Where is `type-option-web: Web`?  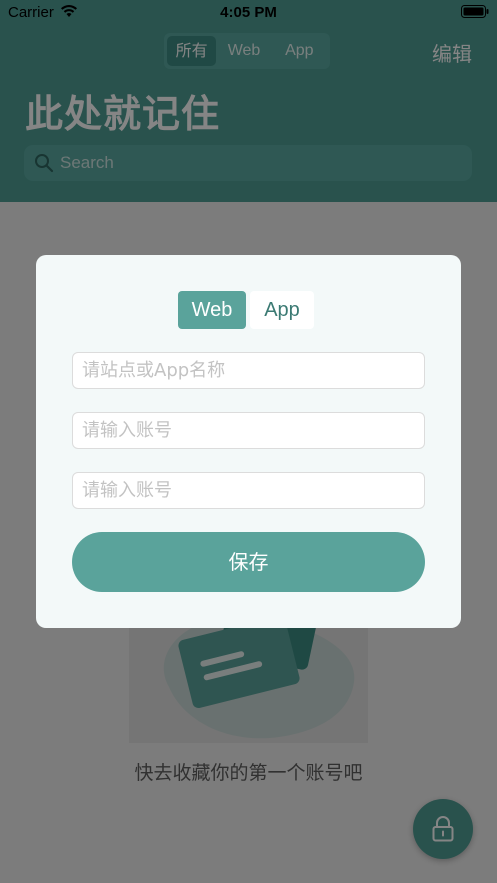 type-option-web: Web is located at coordinates (212, 310).